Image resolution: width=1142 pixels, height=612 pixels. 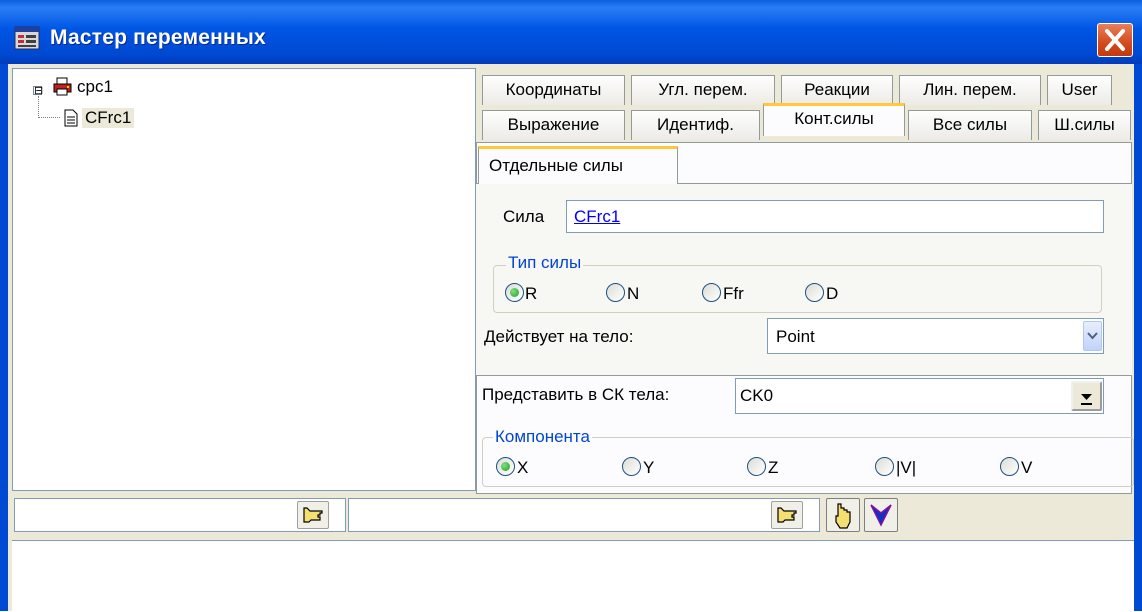 What do you see at coordinates (633, 293) in the screenshot?
I see `radio-force-n-label: N` at bounding box center [633, 293].